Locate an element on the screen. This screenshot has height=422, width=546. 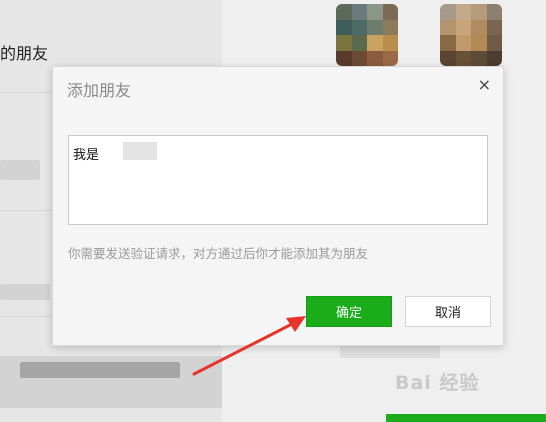
cancel-button: 取消 is located at coordinates (448, 311).